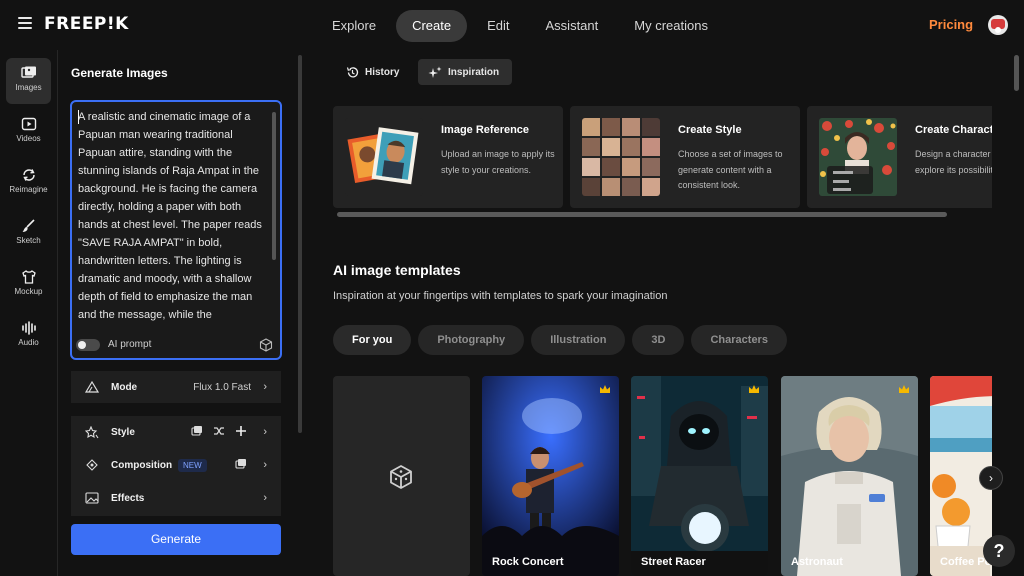 The image size is (1024, 576). Describe the element at coordinates (858, 157) in the screenshot. I see `create-character-thumbnail` at that location.